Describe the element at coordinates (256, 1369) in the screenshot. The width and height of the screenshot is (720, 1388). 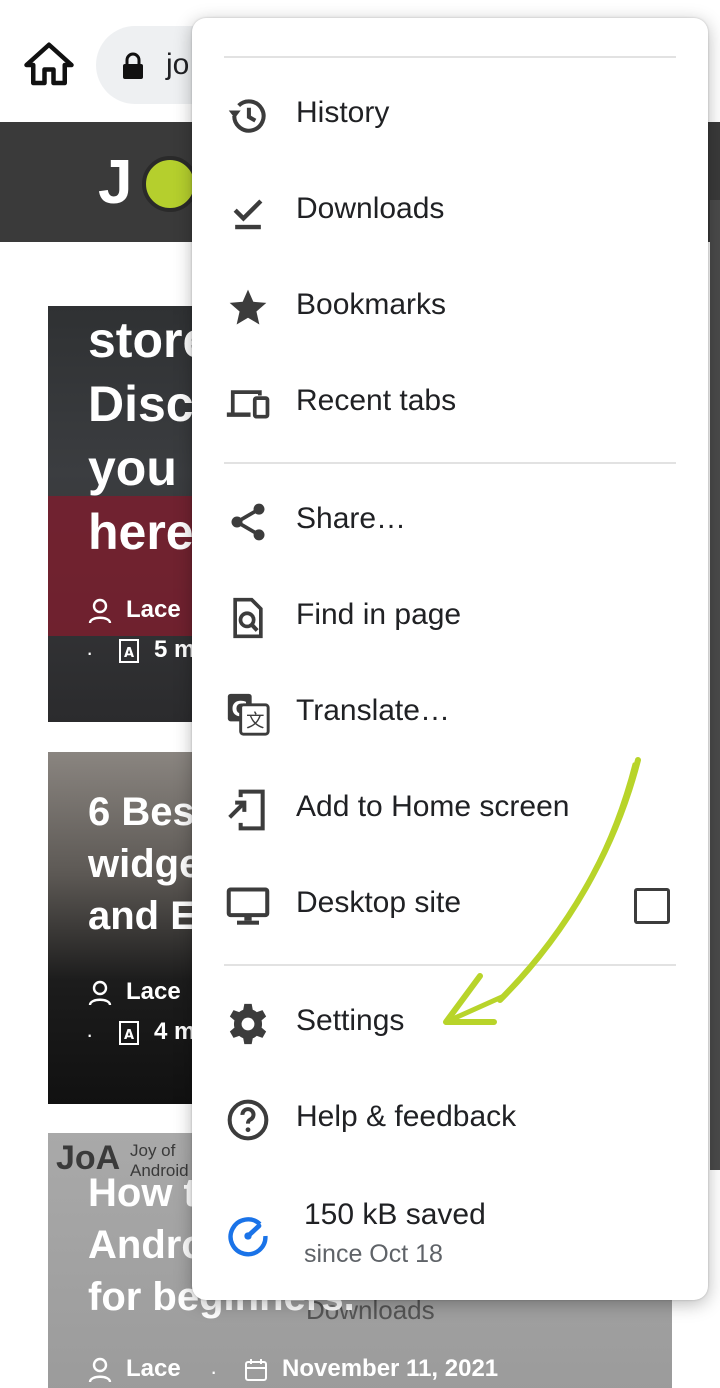
I see `calendar-icon` at that location.